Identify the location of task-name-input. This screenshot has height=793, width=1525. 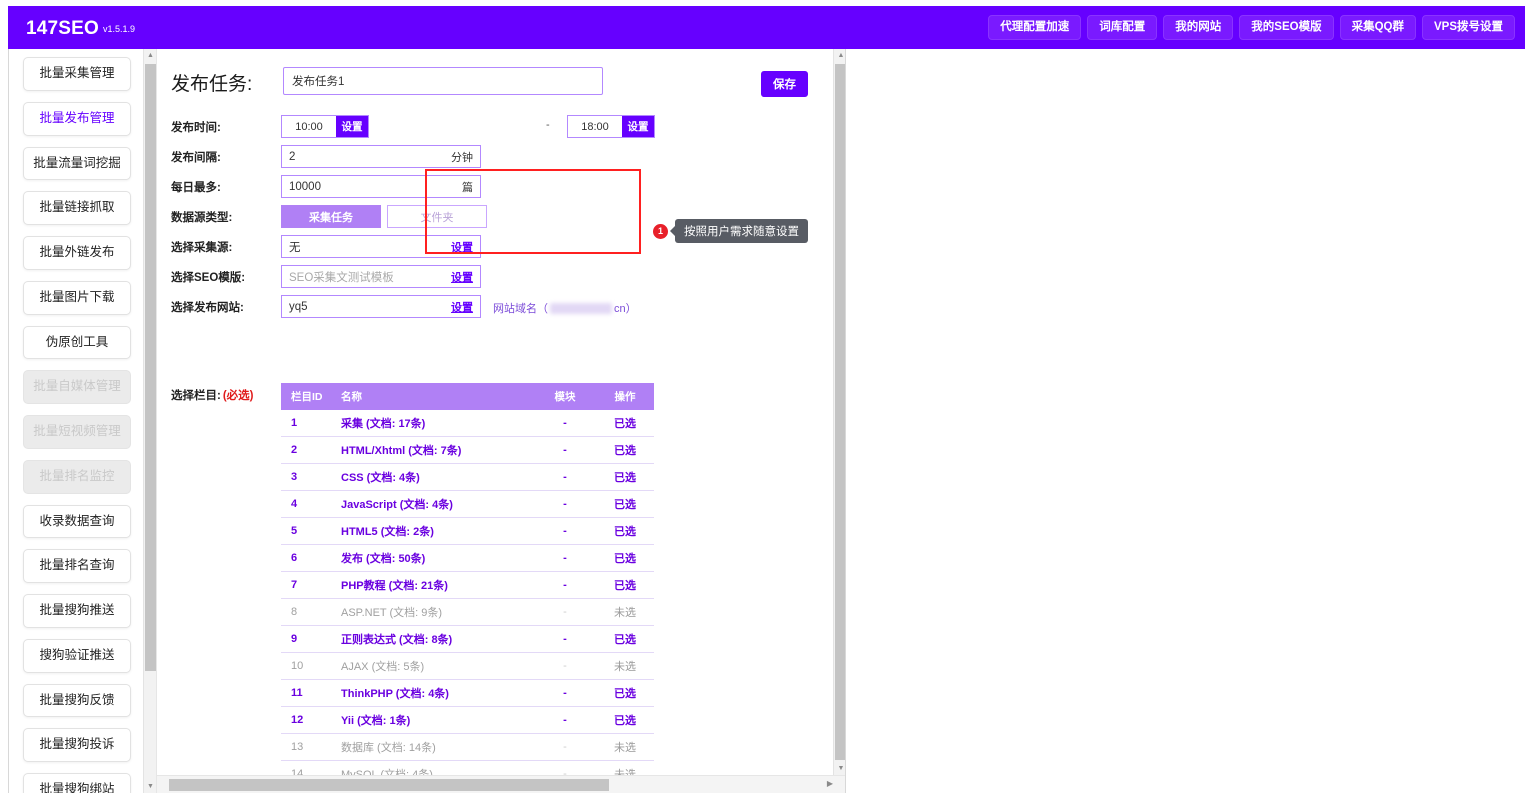
(443, 81).